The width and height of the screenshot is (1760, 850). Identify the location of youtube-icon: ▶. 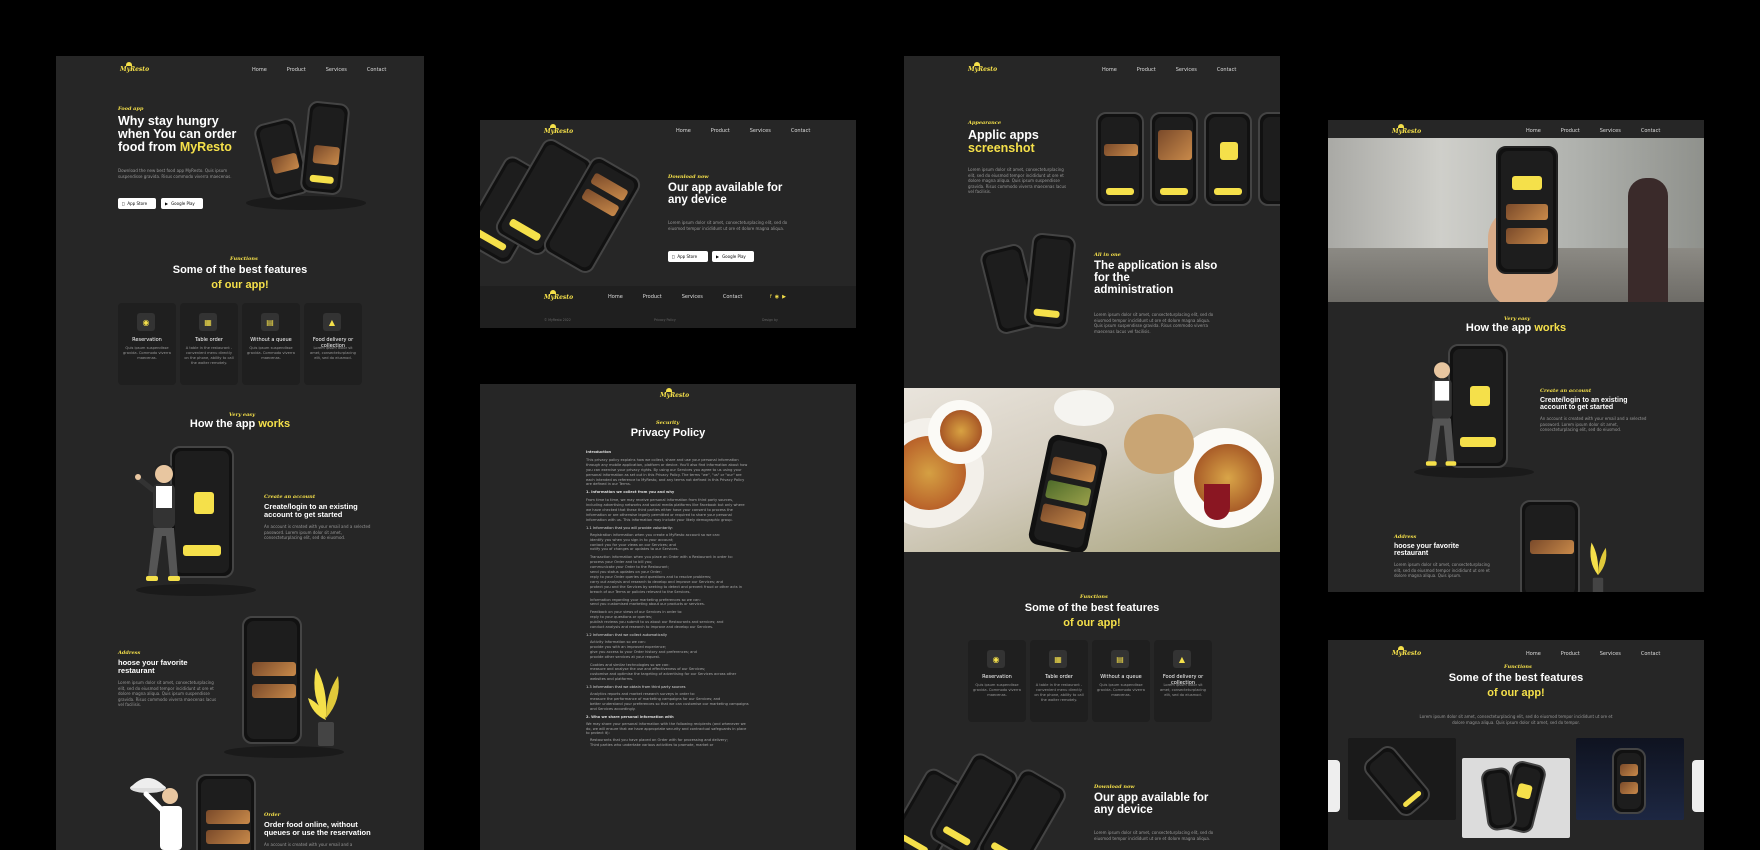
(784, 297).